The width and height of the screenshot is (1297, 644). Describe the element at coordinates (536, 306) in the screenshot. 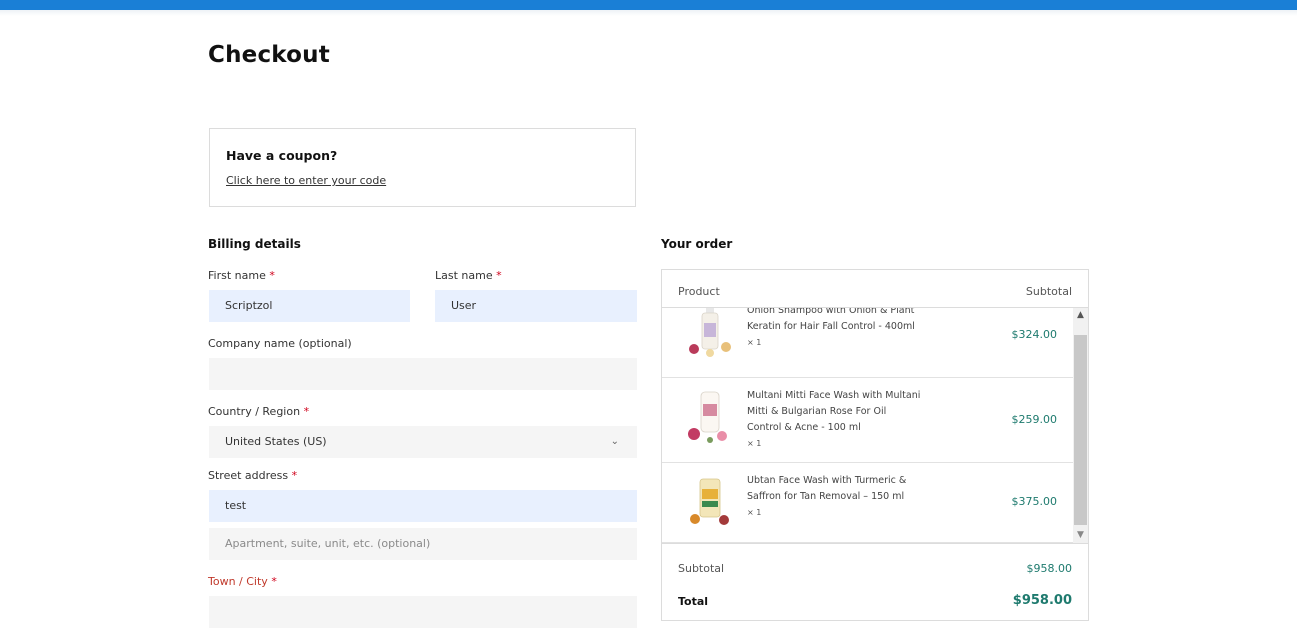

I see `last-name-field: User` at that location.